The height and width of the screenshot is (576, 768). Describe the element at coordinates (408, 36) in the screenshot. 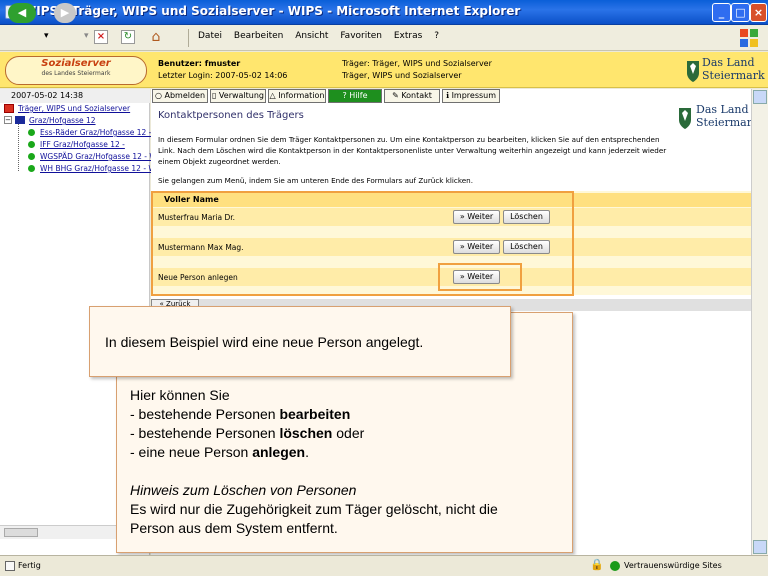

I see `menu-extras: Extras` at that location.